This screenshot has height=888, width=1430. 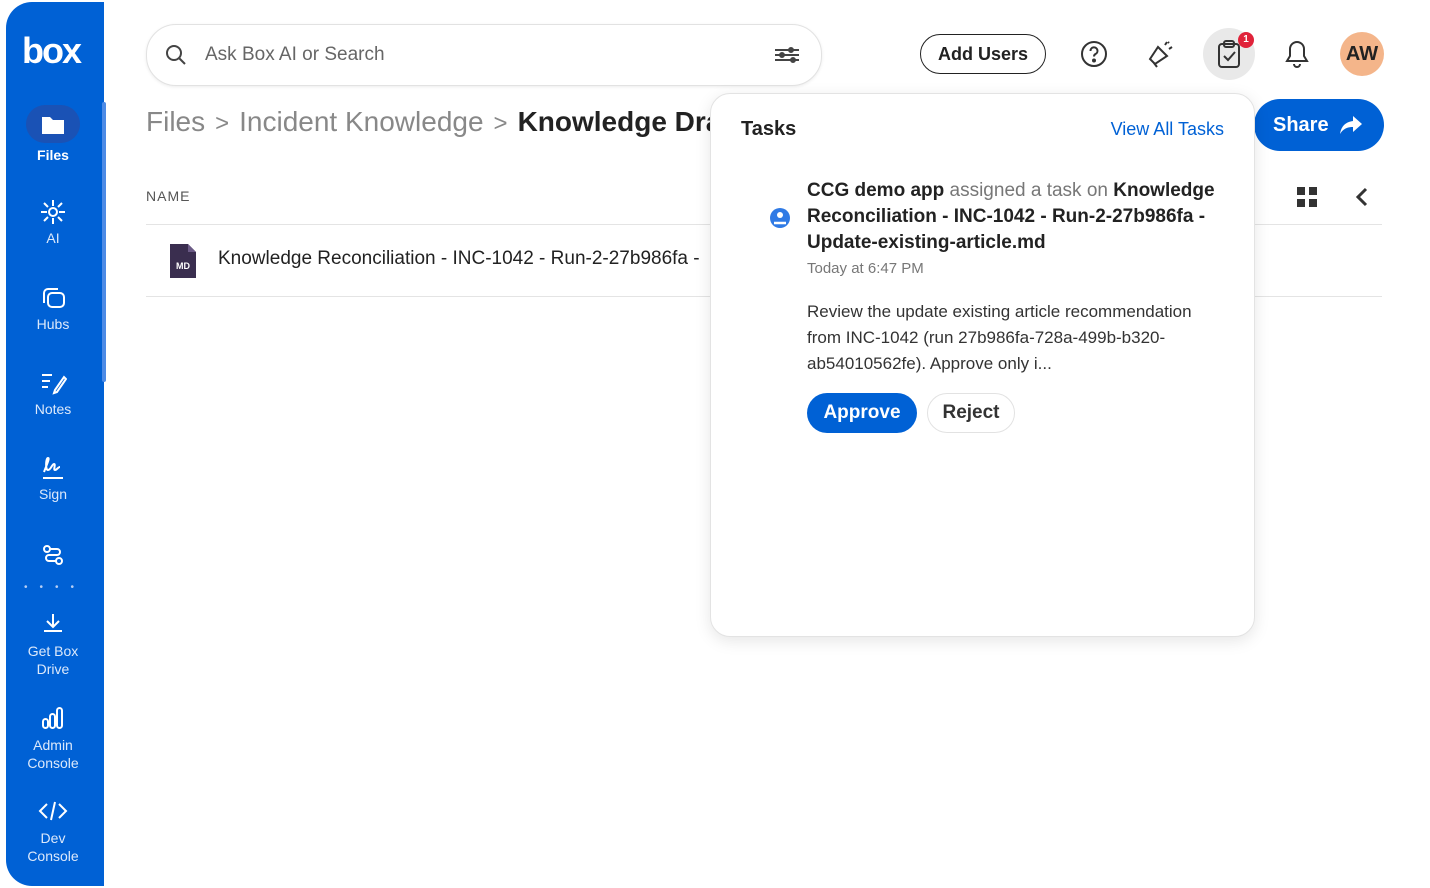 What do you see at coordinates (53, 409) in the screenshot?
I see `sidebar-item-label: Notes` at bounding box center [53, 409].